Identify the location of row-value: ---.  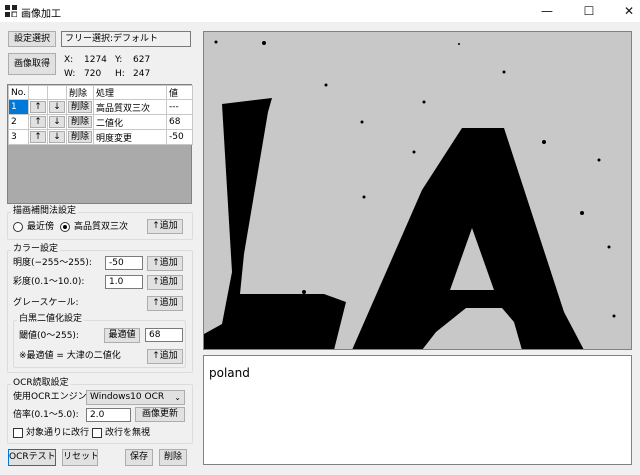
(179, 107).